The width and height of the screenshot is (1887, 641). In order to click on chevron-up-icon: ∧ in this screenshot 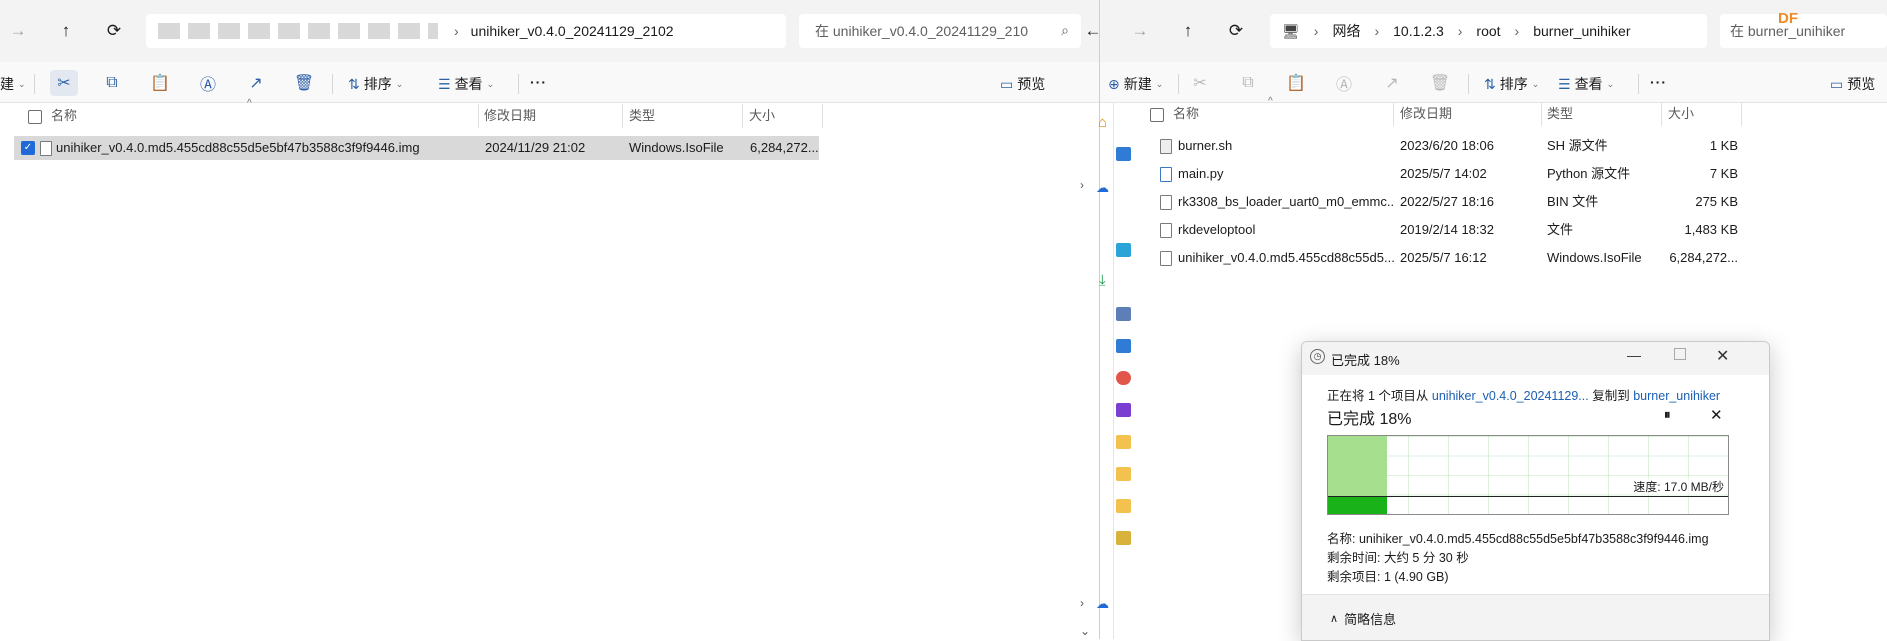, I will do `click(1334, 619)`.